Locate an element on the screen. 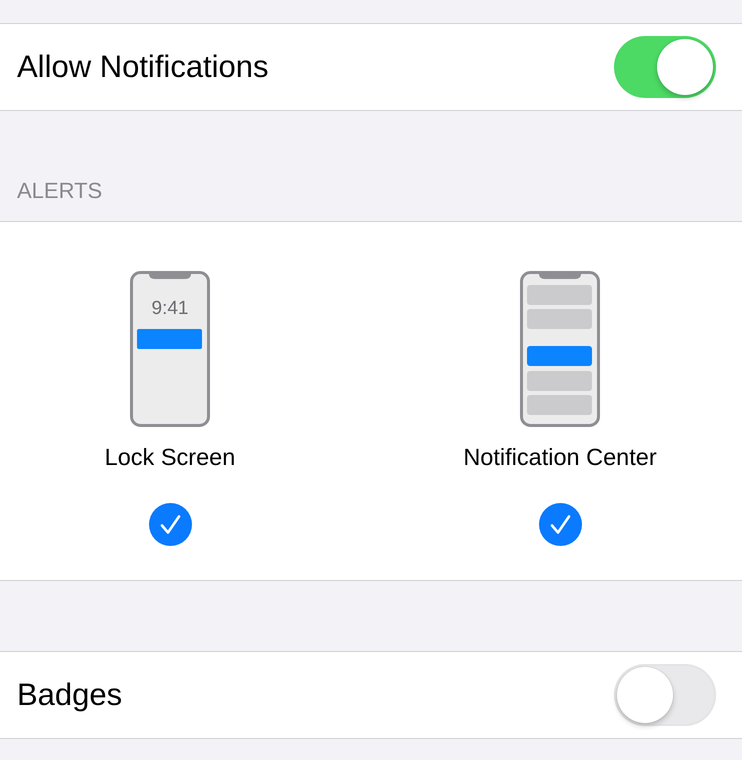 Image resolution: width=742 pixels, height=760 pixels. setting-label: Badges is located at coordinates (69, 695).